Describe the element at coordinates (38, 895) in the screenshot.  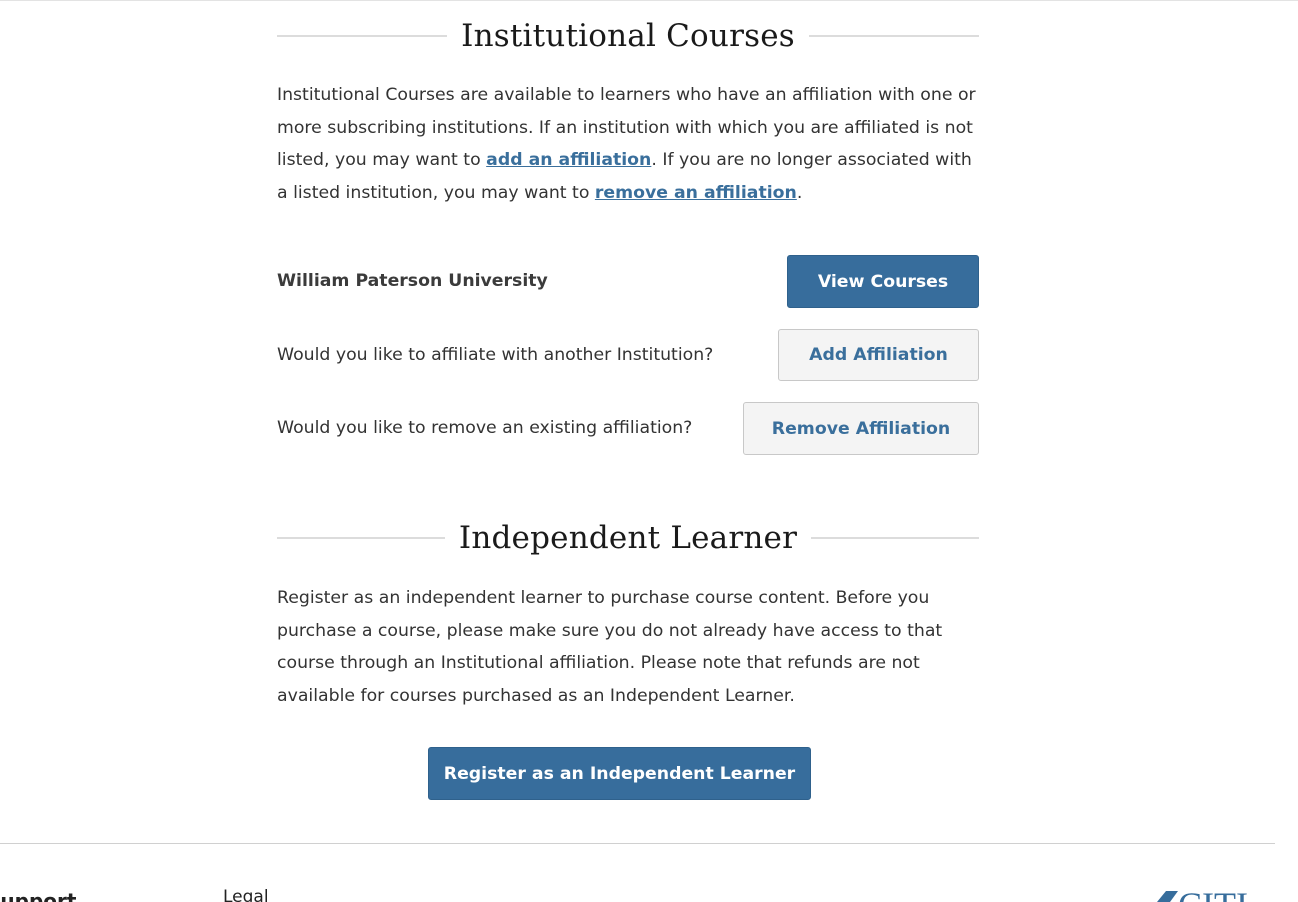
I see `footer-support-heading: Support` at that location.